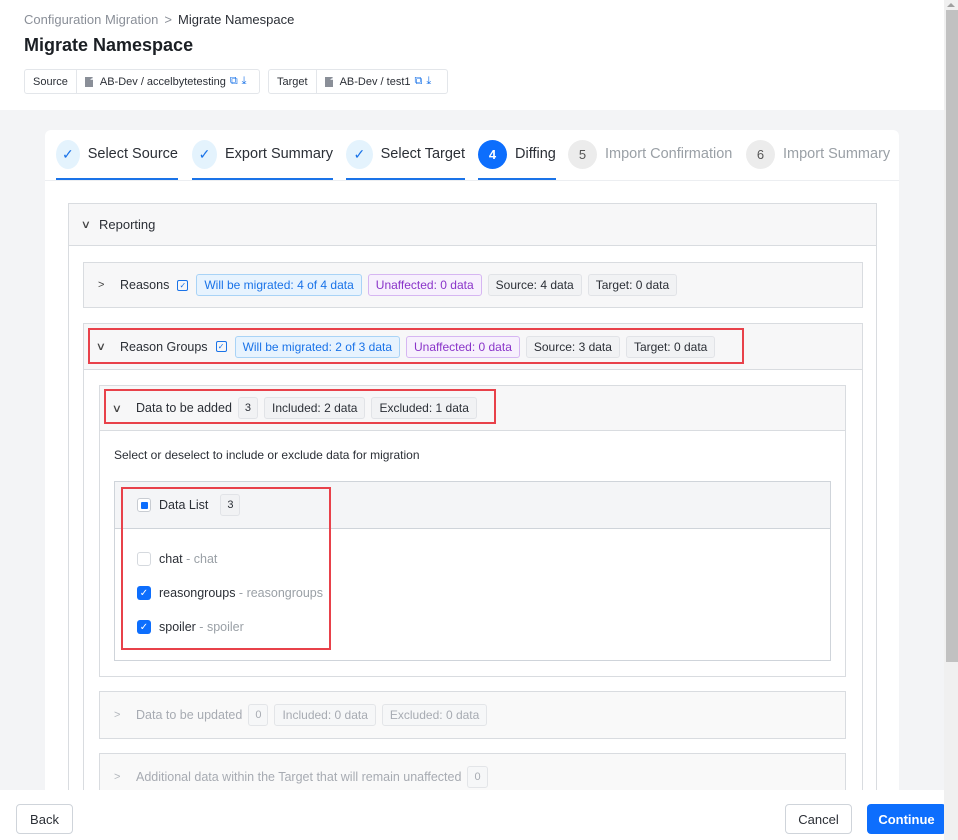 The width and height of the screenshot is (958, 840). I want to click on excluded-tag: Excluded: 0 data, so click(434, 715).